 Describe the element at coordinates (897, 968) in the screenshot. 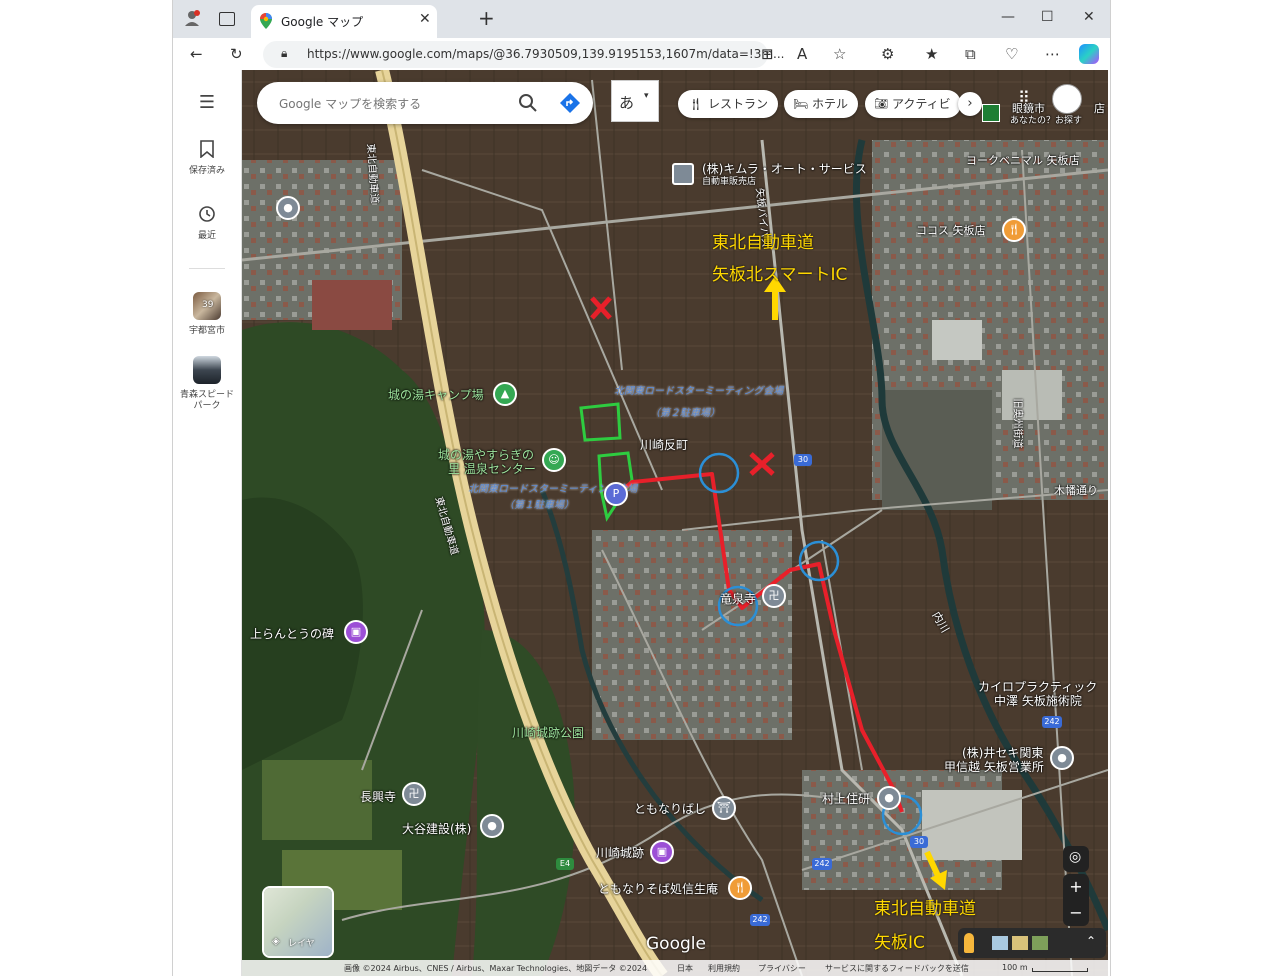

I see `footer-feedback-link: サービスに関するフィードバックを送信` at that location.